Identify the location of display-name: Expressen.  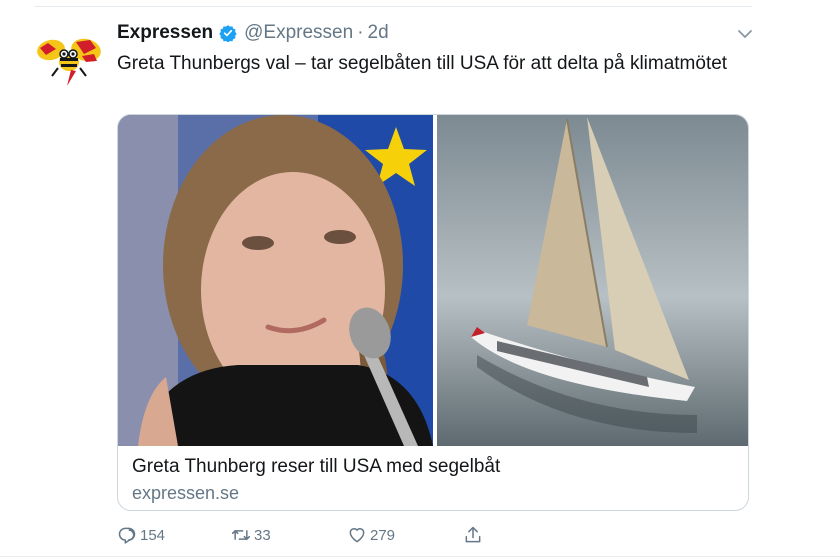
(165, 33).